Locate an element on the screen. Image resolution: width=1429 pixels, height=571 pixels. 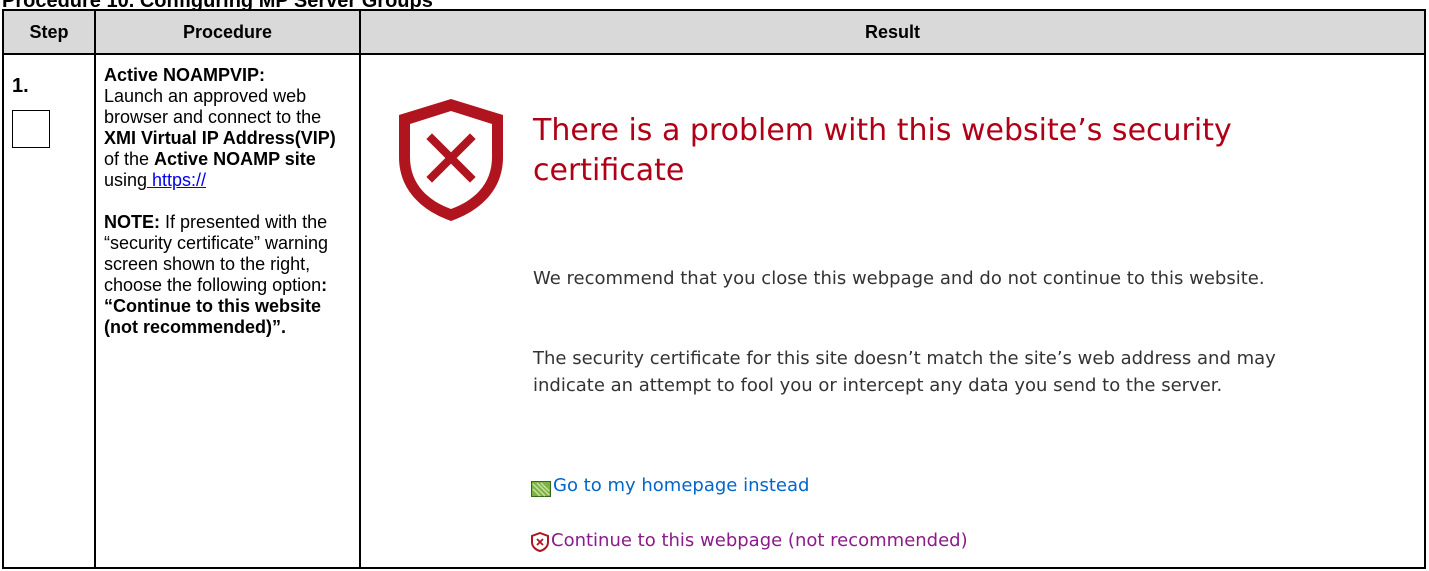
shield-x-icon is located at coordinates (451, 160).